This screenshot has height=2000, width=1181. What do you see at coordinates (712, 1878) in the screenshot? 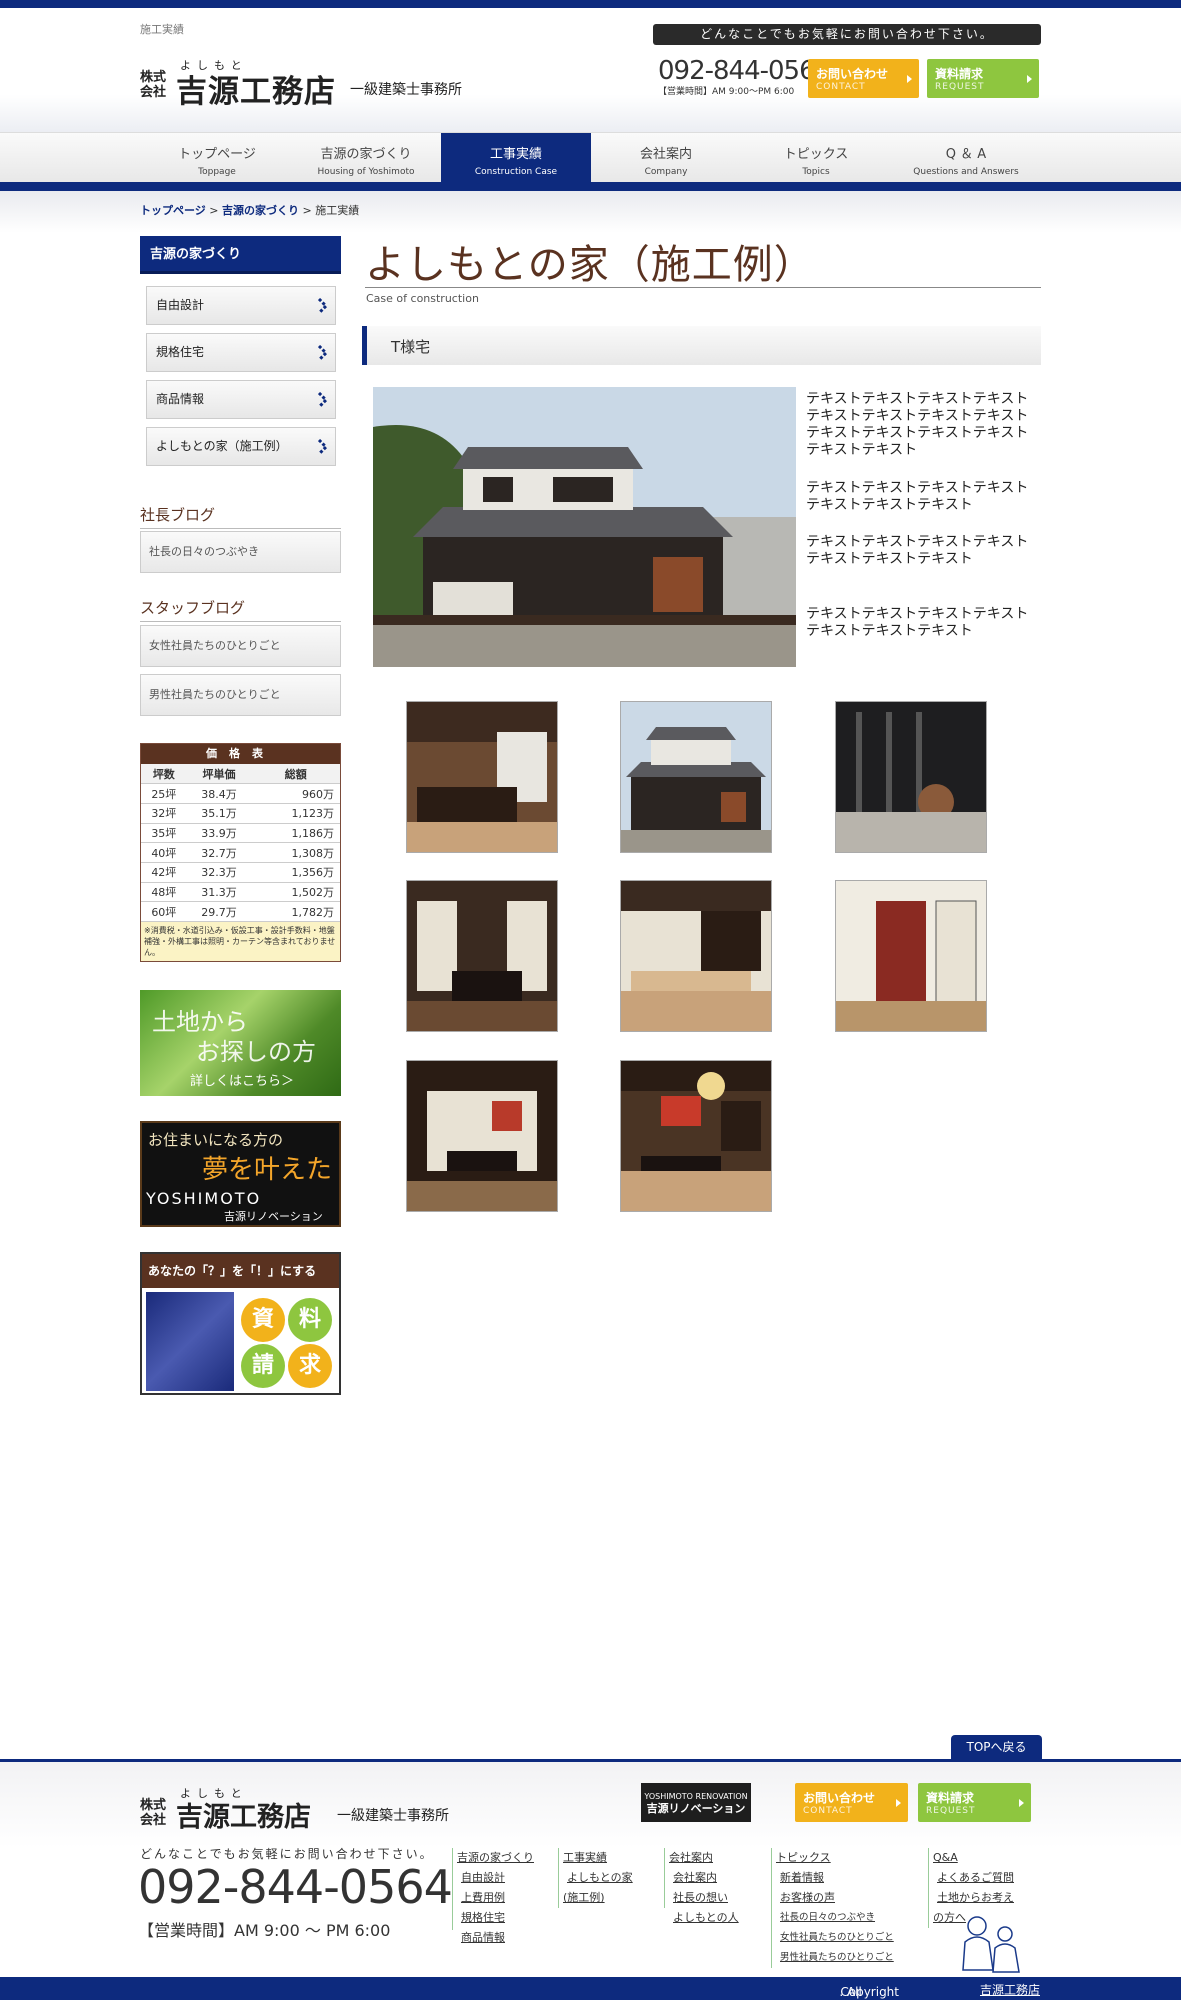
I see `footer-link: 会社案内` at bounding box center [712, 1878].